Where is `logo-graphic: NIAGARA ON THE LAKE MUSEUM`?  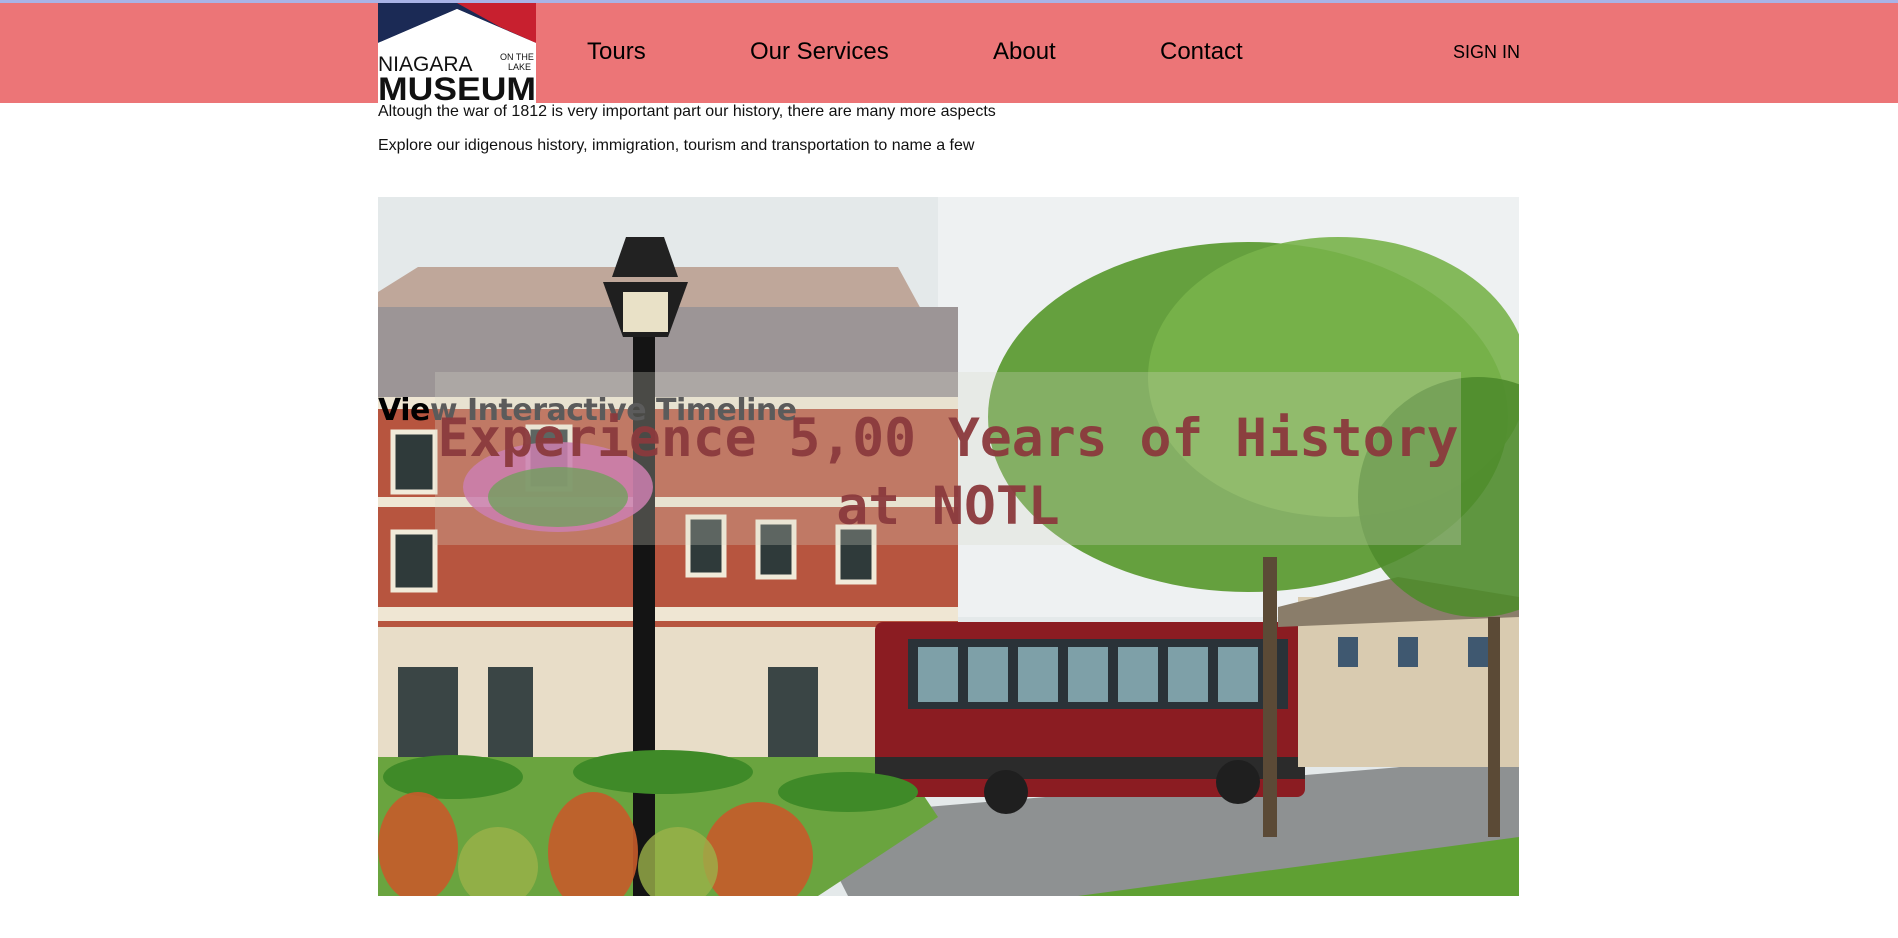 logo-graphic: NIAGARA ON THE LAKE MUSEUM is located at coordinates (457, 53).